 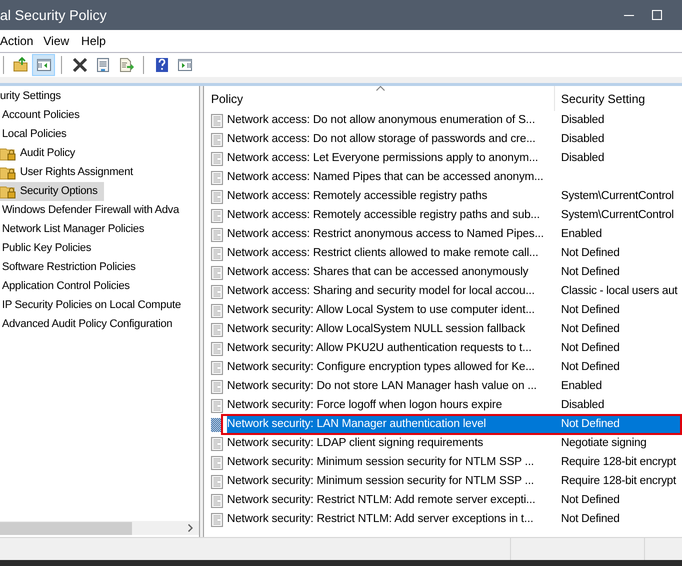 I want to click on table-row: Network access: Restrict clients allowed to make remote call... Not Defined, so click(x=454, y=253).